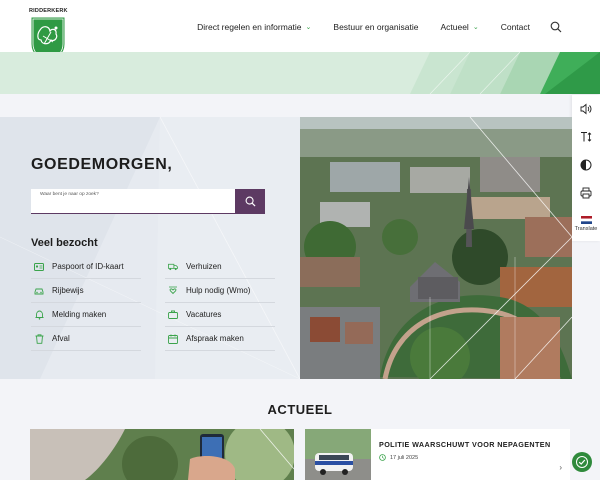 This screenshot has height=480, width=600. I want to click on link-hulp-wmo: Hulp nodig (Wmo), so click(220, 291).